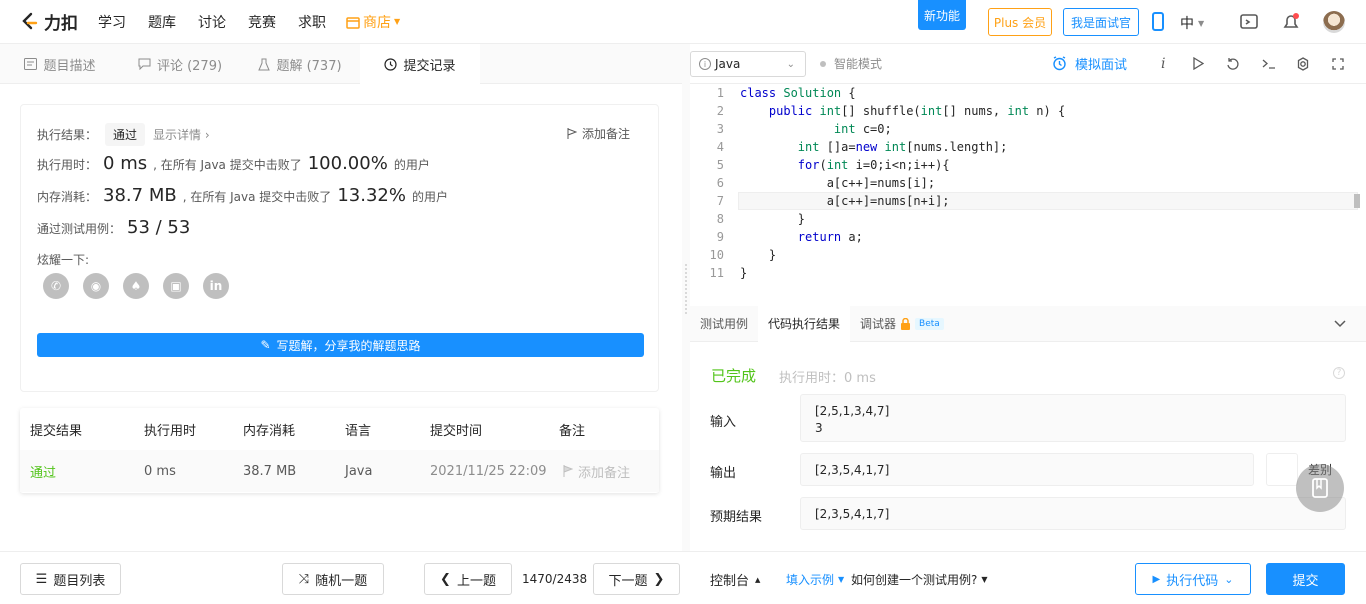  I want to click on runtime-beat-text: , 在所有 Java 提交中击败了, so click(227, 165).